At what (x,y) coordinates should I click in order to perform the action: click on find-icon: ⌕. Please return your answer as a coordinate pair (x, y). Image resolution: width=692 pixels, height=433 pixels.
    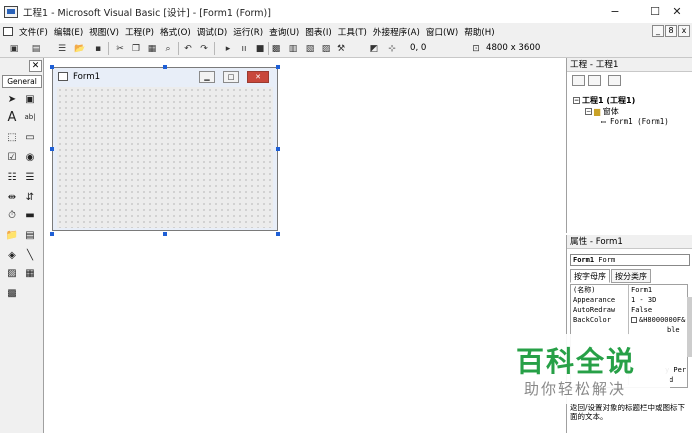
    Looking at the image, I should click on (168, 49).